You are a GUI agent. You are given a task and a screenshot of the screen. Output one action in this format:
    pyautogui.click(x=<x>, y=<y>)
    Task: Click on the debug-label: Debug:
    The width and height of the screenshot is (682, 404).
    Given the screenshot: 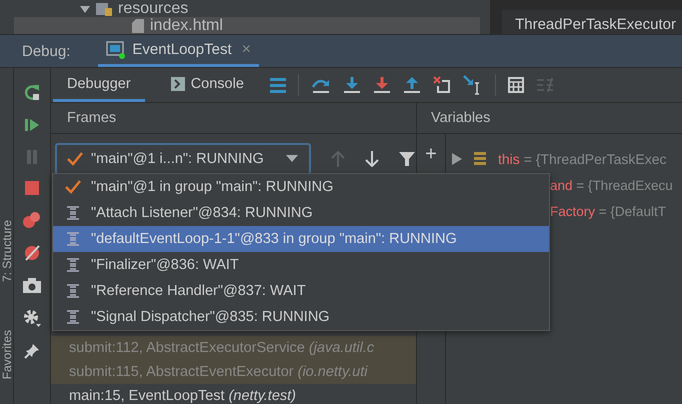 What is the action you would take?
    pyautogui.click(x=46, y=51)
    